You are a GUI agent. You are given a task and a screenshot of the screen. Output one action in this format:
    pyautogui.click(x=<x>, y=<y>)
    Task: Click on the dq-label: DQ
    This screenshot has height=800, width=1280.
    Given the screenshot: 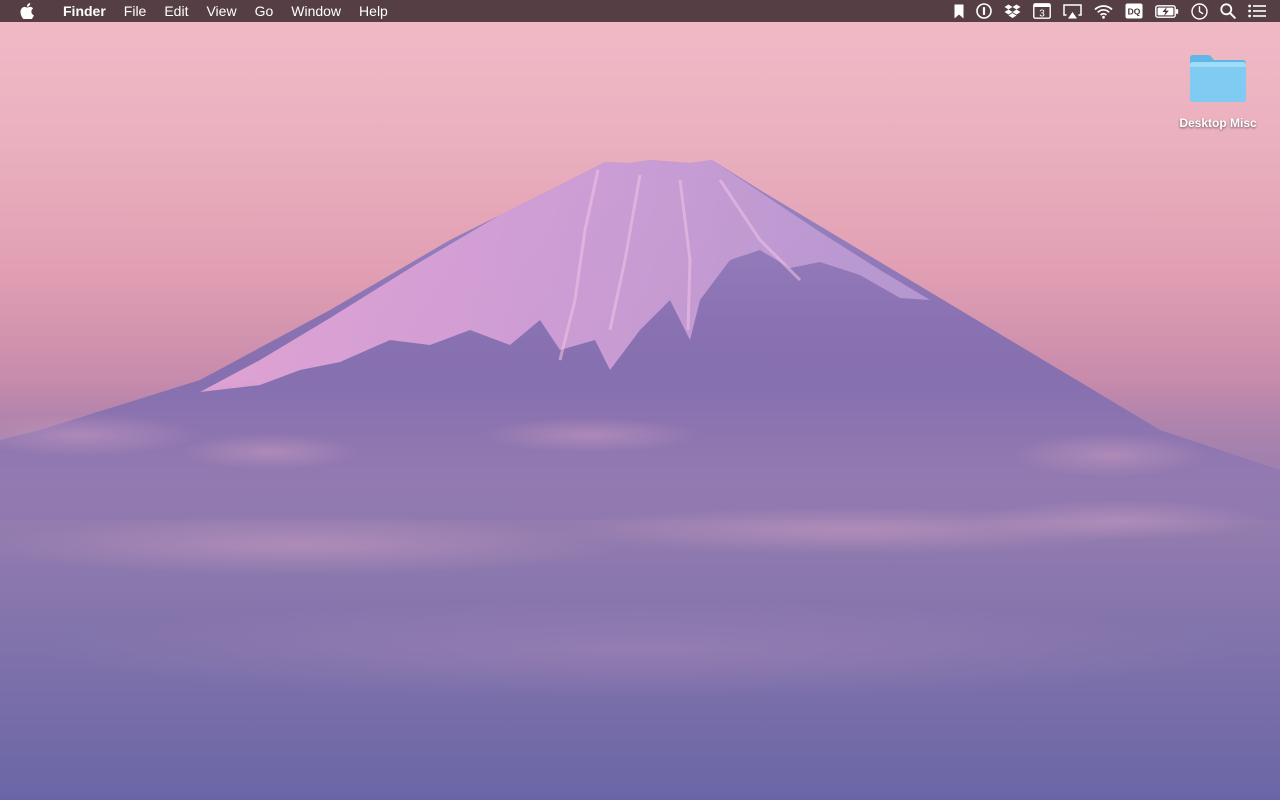 What is the action you would take?
    pyautogui.click(x=1134, y=12)
    